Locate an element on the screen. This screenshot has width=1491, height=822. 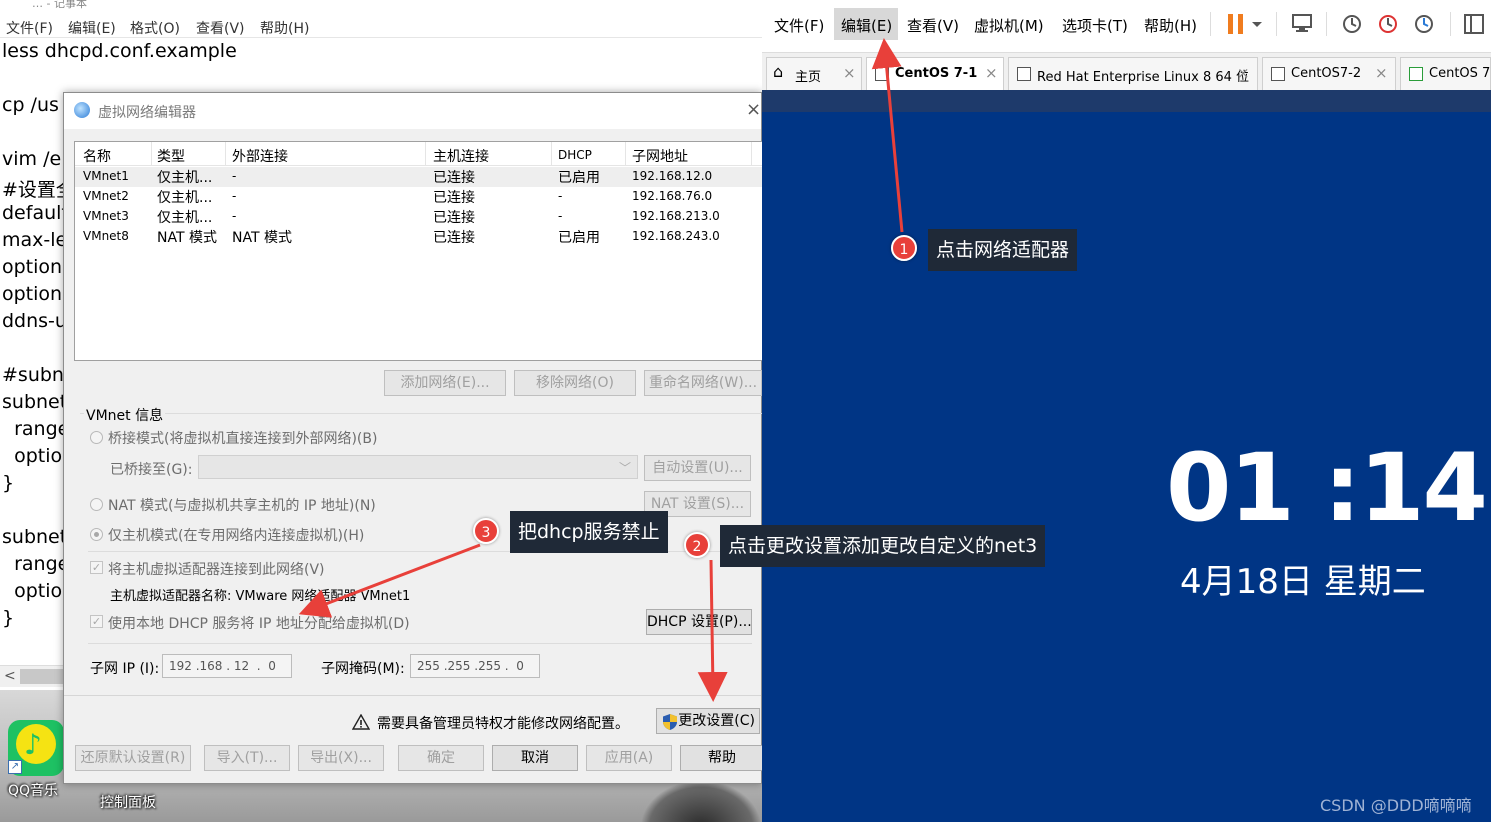
annotation-callout-1: 点击网络适配器 is located at coordinates (1003, 250).